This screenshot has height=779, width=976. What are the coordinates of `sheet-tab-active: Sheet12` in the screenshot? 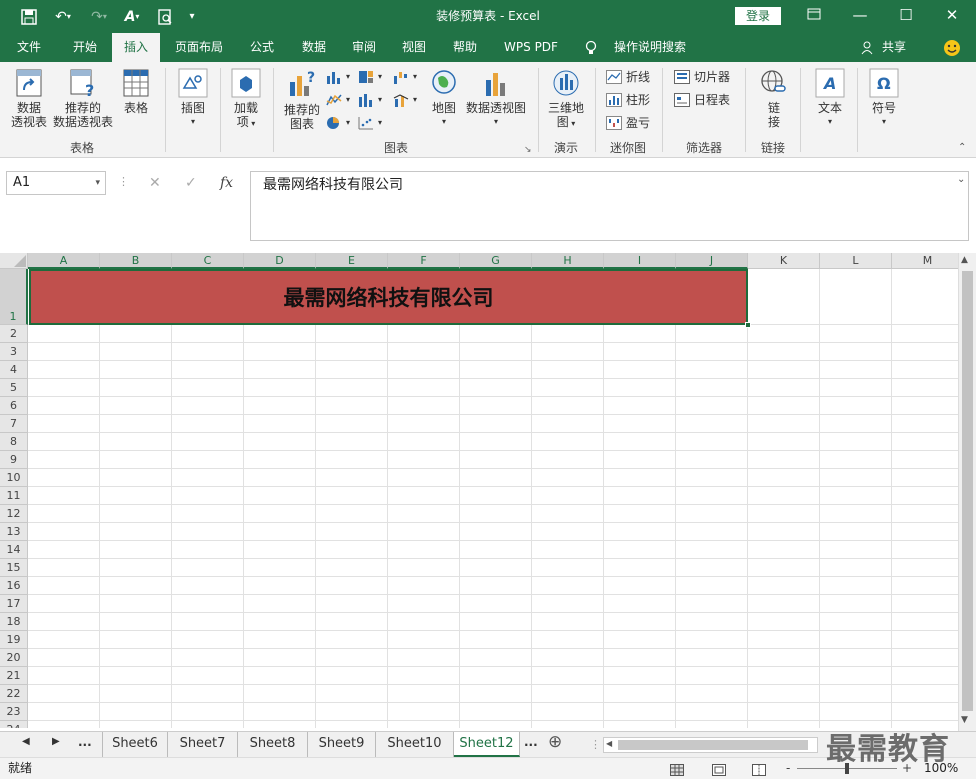 It's located at (487, 744).